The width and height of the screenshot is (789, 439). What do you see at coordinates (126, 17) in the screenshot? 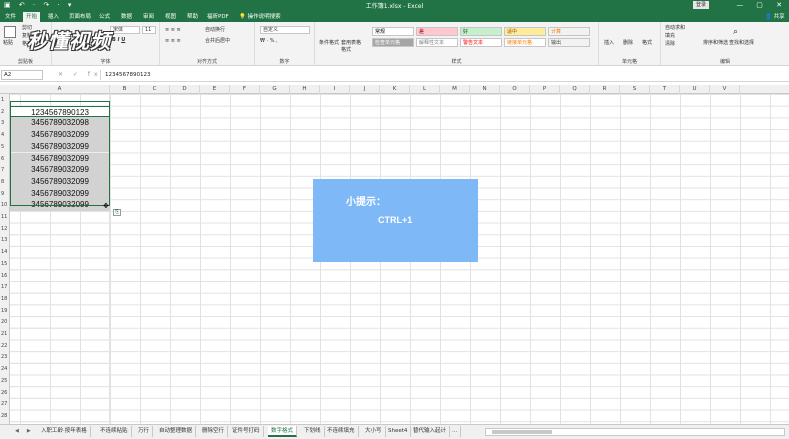
I see `tab-data: 数据` at bounding box center [126, 17].